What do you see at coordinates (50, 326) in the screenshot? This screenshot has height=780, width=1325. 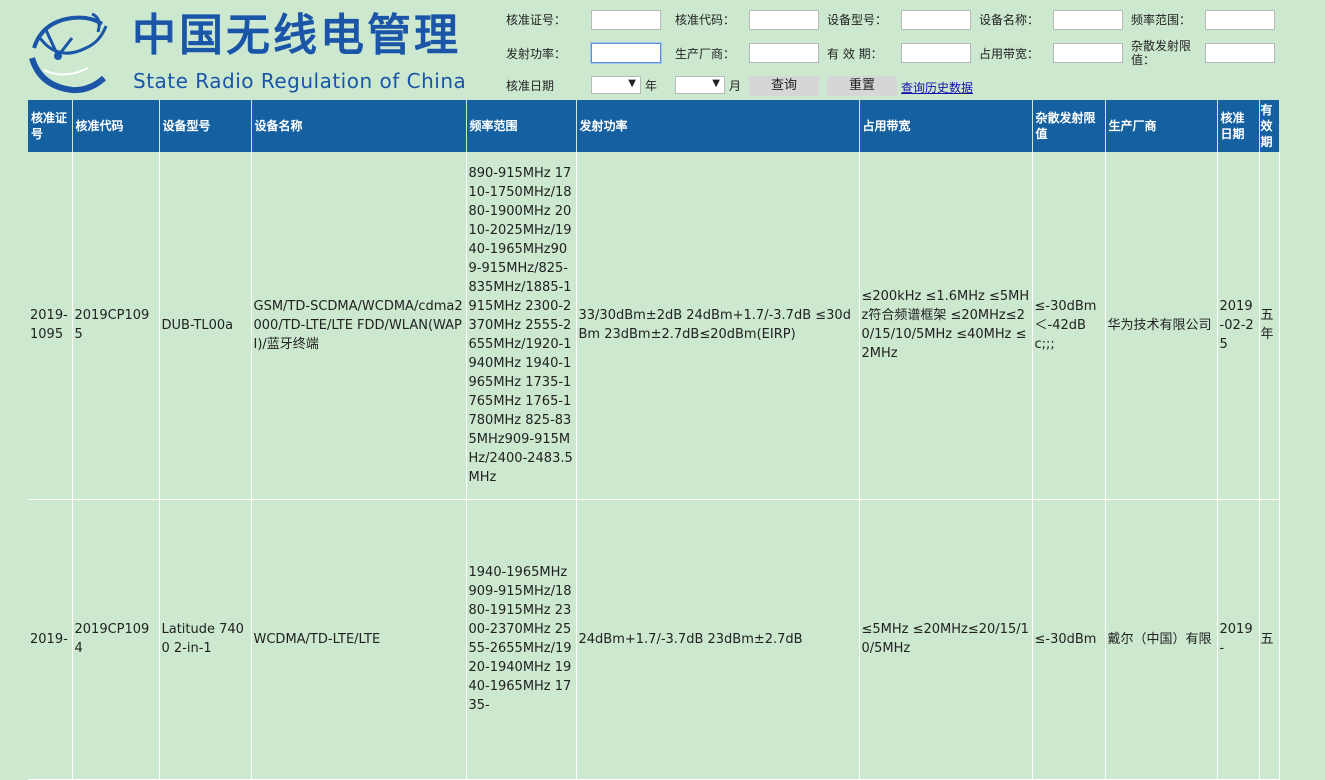 I see `cert-no-cell: 2019-1095` at bounding box center [50, 326].